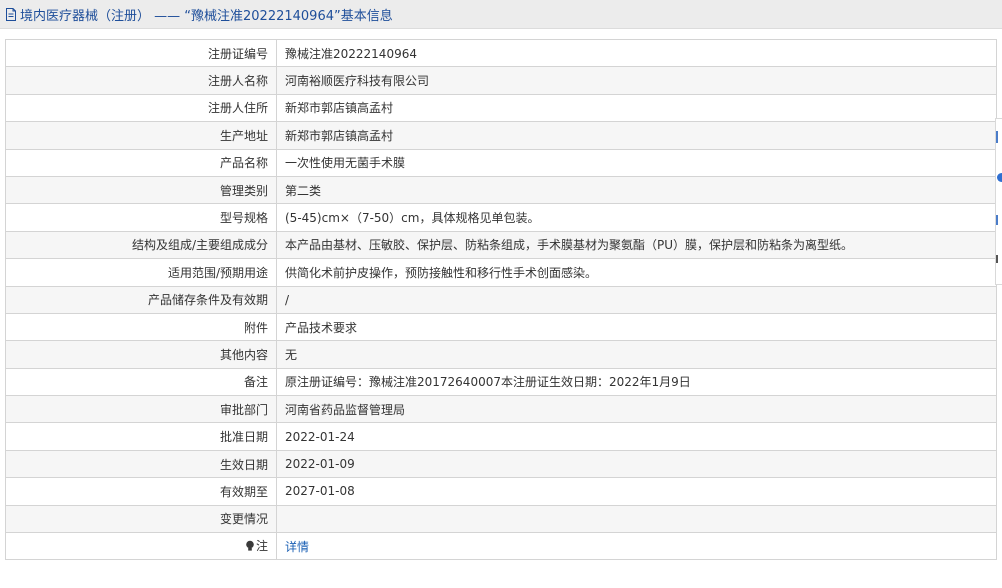 This screenshot has width=1002, height=588. I want to click on field-value: /, so click(636, 299).